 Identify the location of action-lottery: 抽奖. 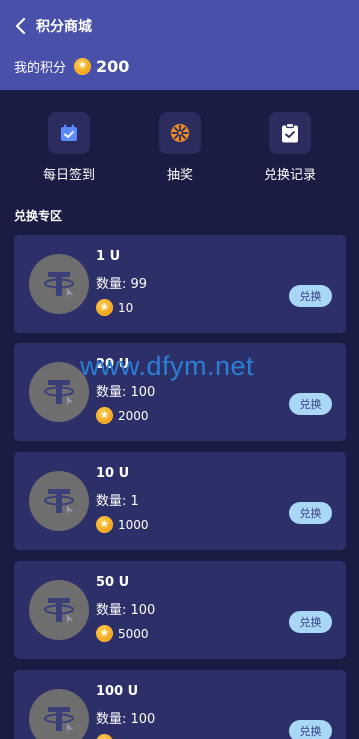
(180, 147).